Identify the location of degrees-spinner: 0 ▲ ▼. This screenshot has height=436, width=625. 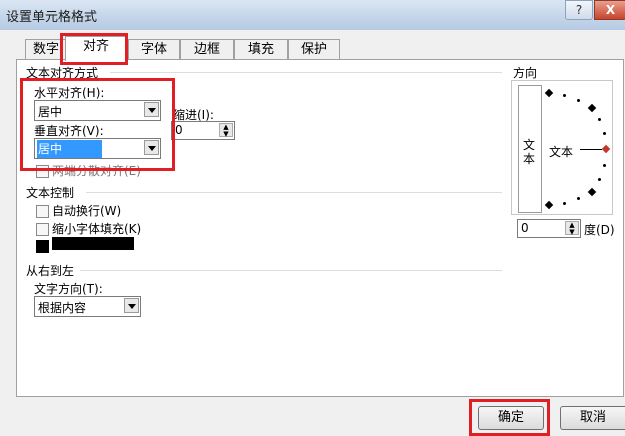
(549, 228).